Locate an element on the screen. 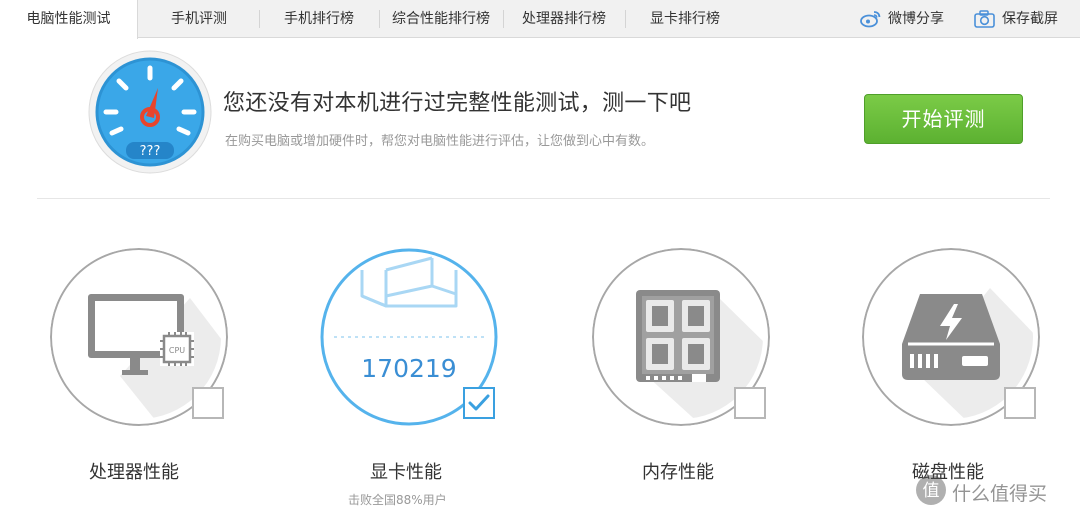  start-benchmark-button: 开始评测 is located at coordinates (943, 119).